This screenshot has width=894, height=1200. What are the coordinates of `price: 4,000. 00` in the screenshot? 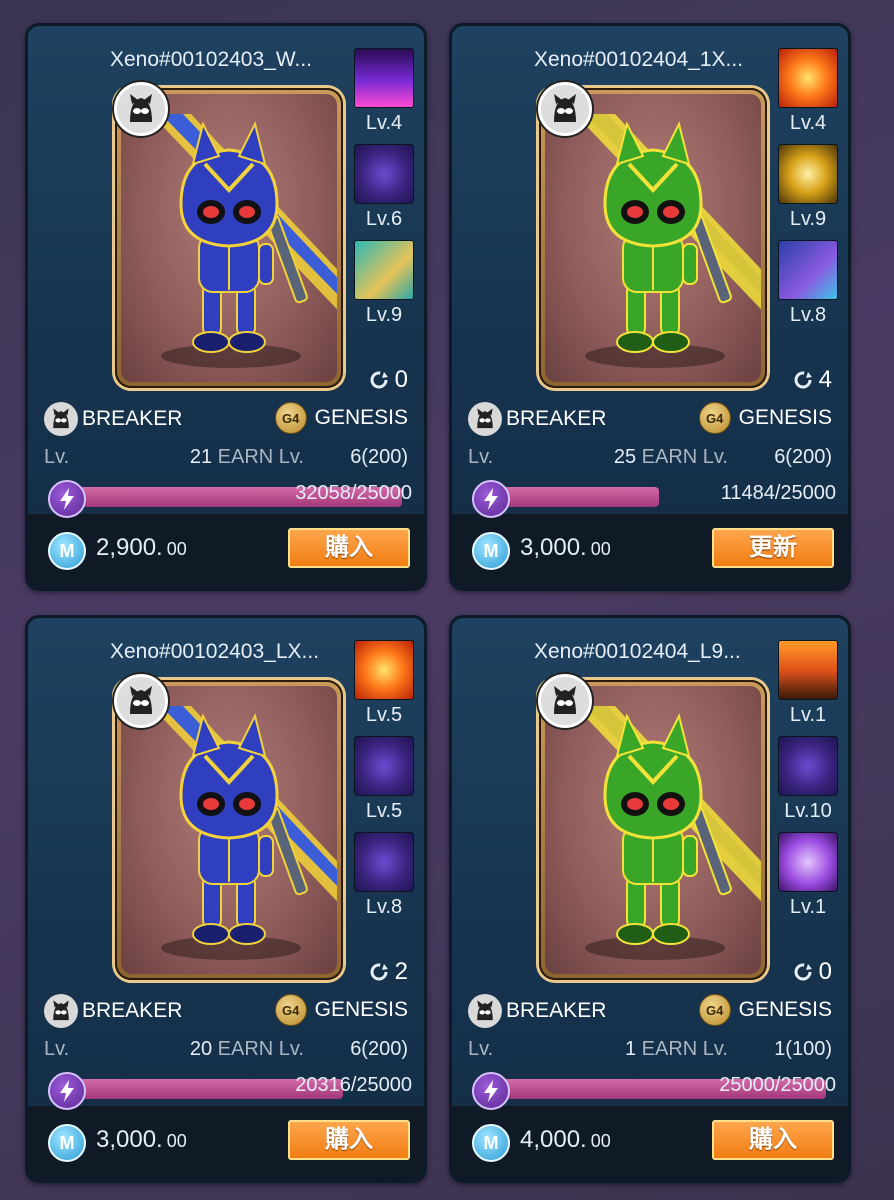 It's located at (565, 1140).